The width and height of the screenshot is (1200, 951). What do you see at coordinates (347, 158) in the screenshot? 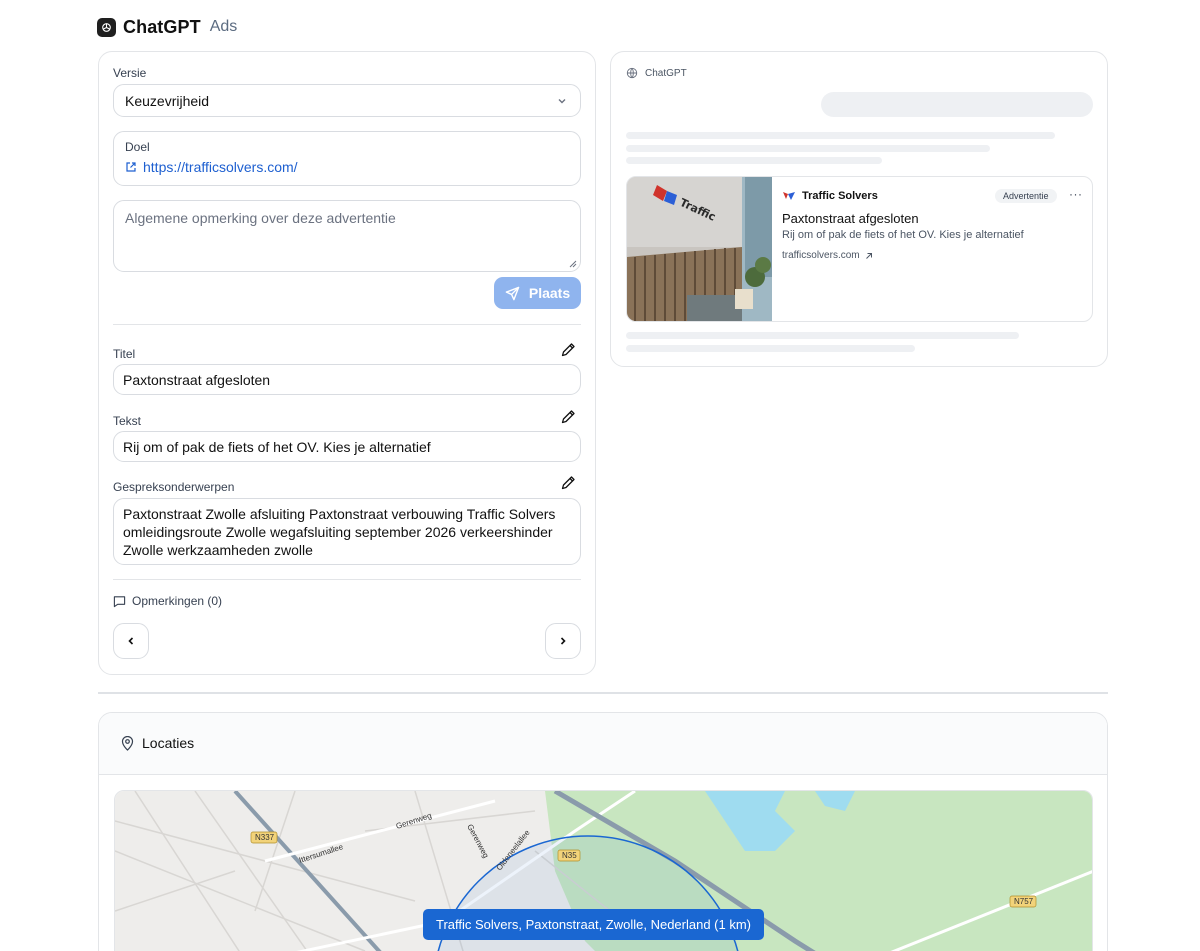
I see `doel-field: Doel https://trafficsolvers.com/` at bounding box center [347, 158].